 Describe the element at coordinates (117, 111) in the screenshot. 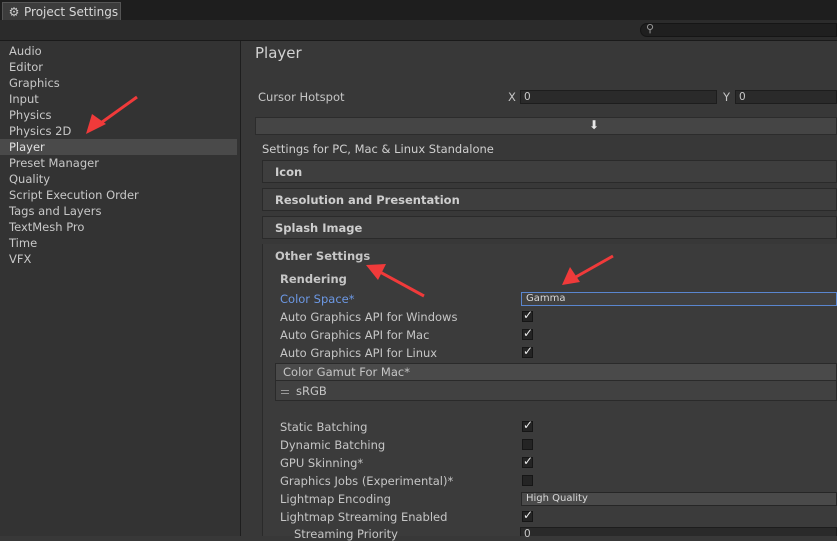

I see `arrow-to-player` at that location.